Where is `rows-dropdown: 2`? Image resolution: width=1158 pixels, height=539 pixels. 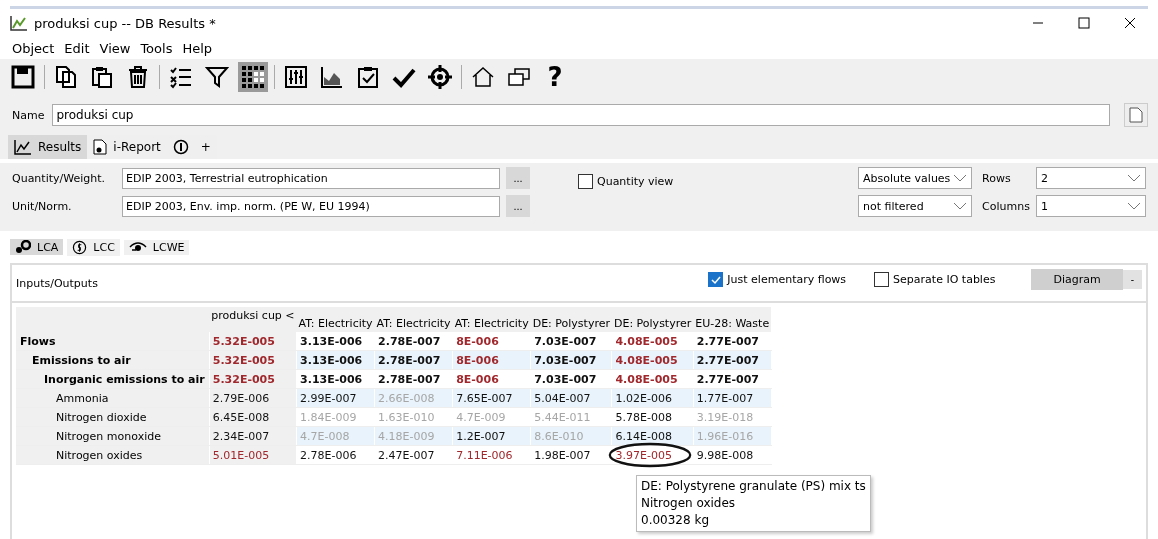
rows-dropdown: 2 is located at coordinates (1044, 178).